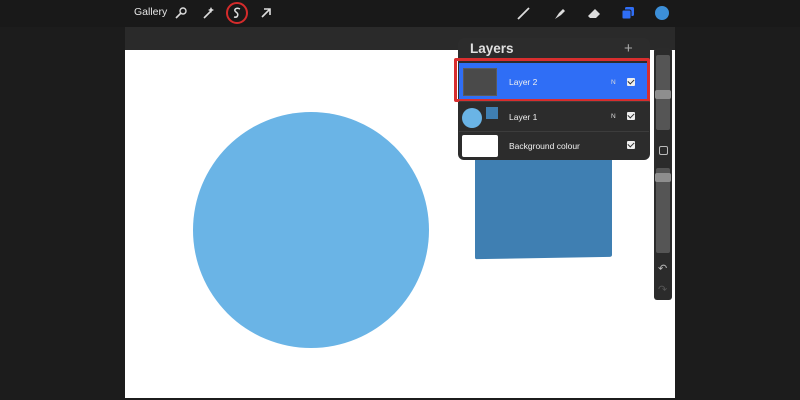  Describe the element at coordinates (662, 13) in the screenshot. I see `color-icon` at that location.